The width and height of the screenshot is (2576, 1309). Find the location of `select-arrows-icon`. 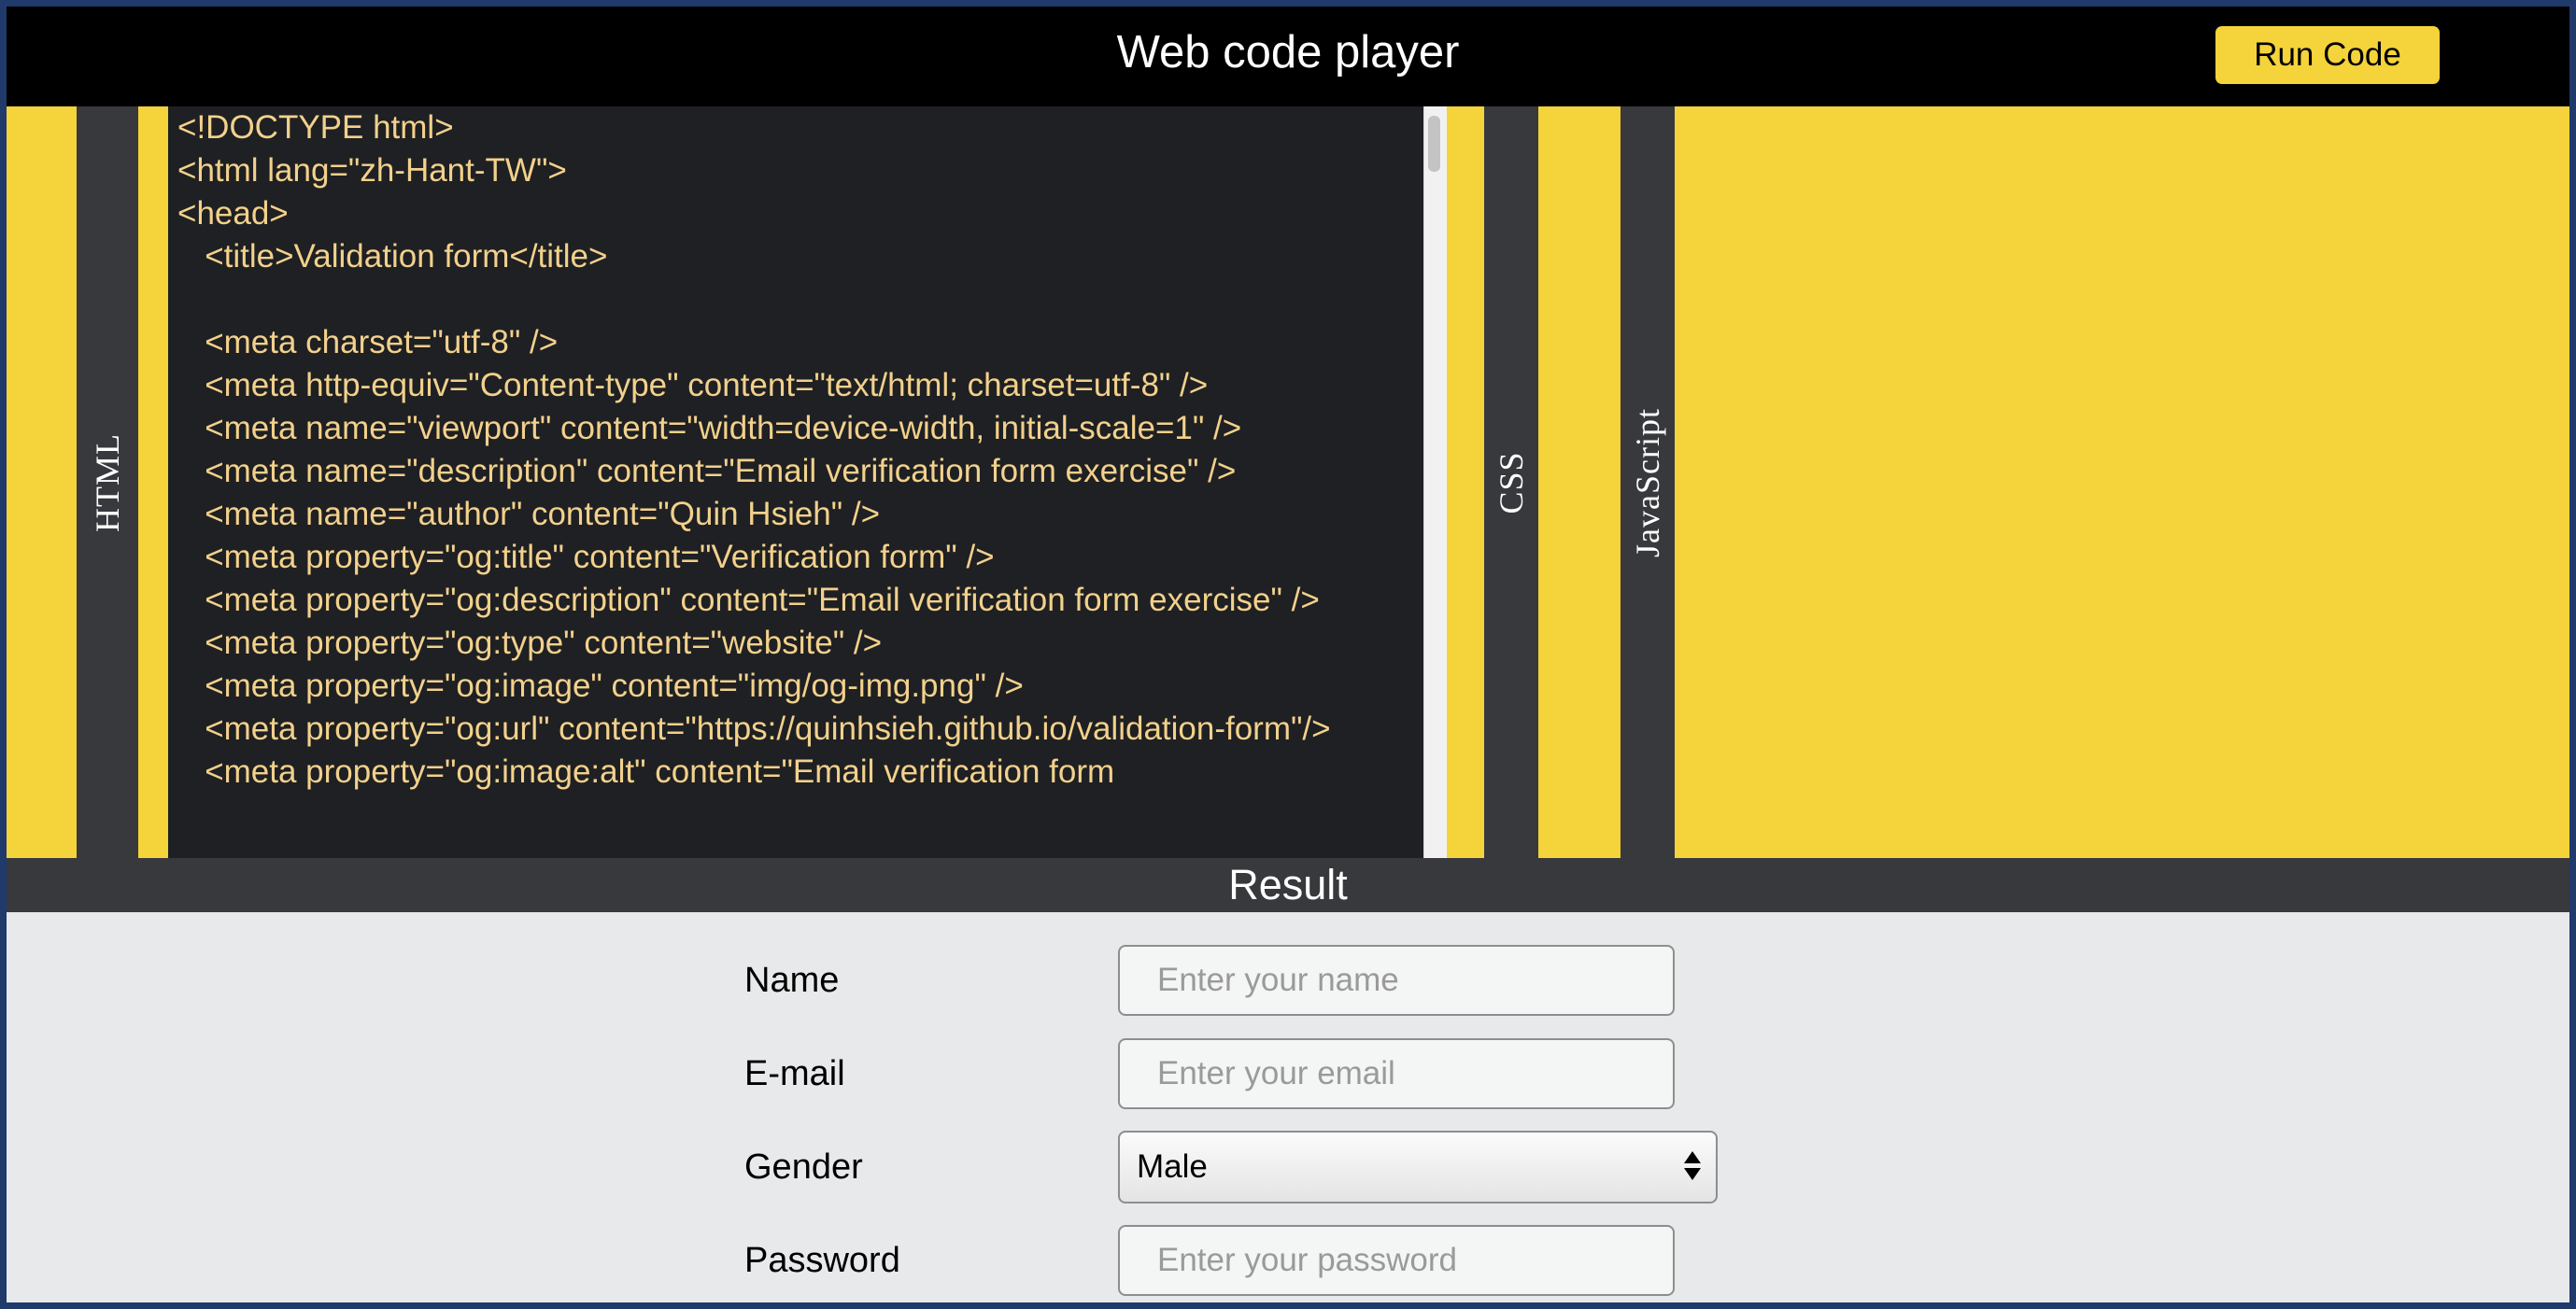

select-arrows-icon is located at coordinates (1692, 1166).